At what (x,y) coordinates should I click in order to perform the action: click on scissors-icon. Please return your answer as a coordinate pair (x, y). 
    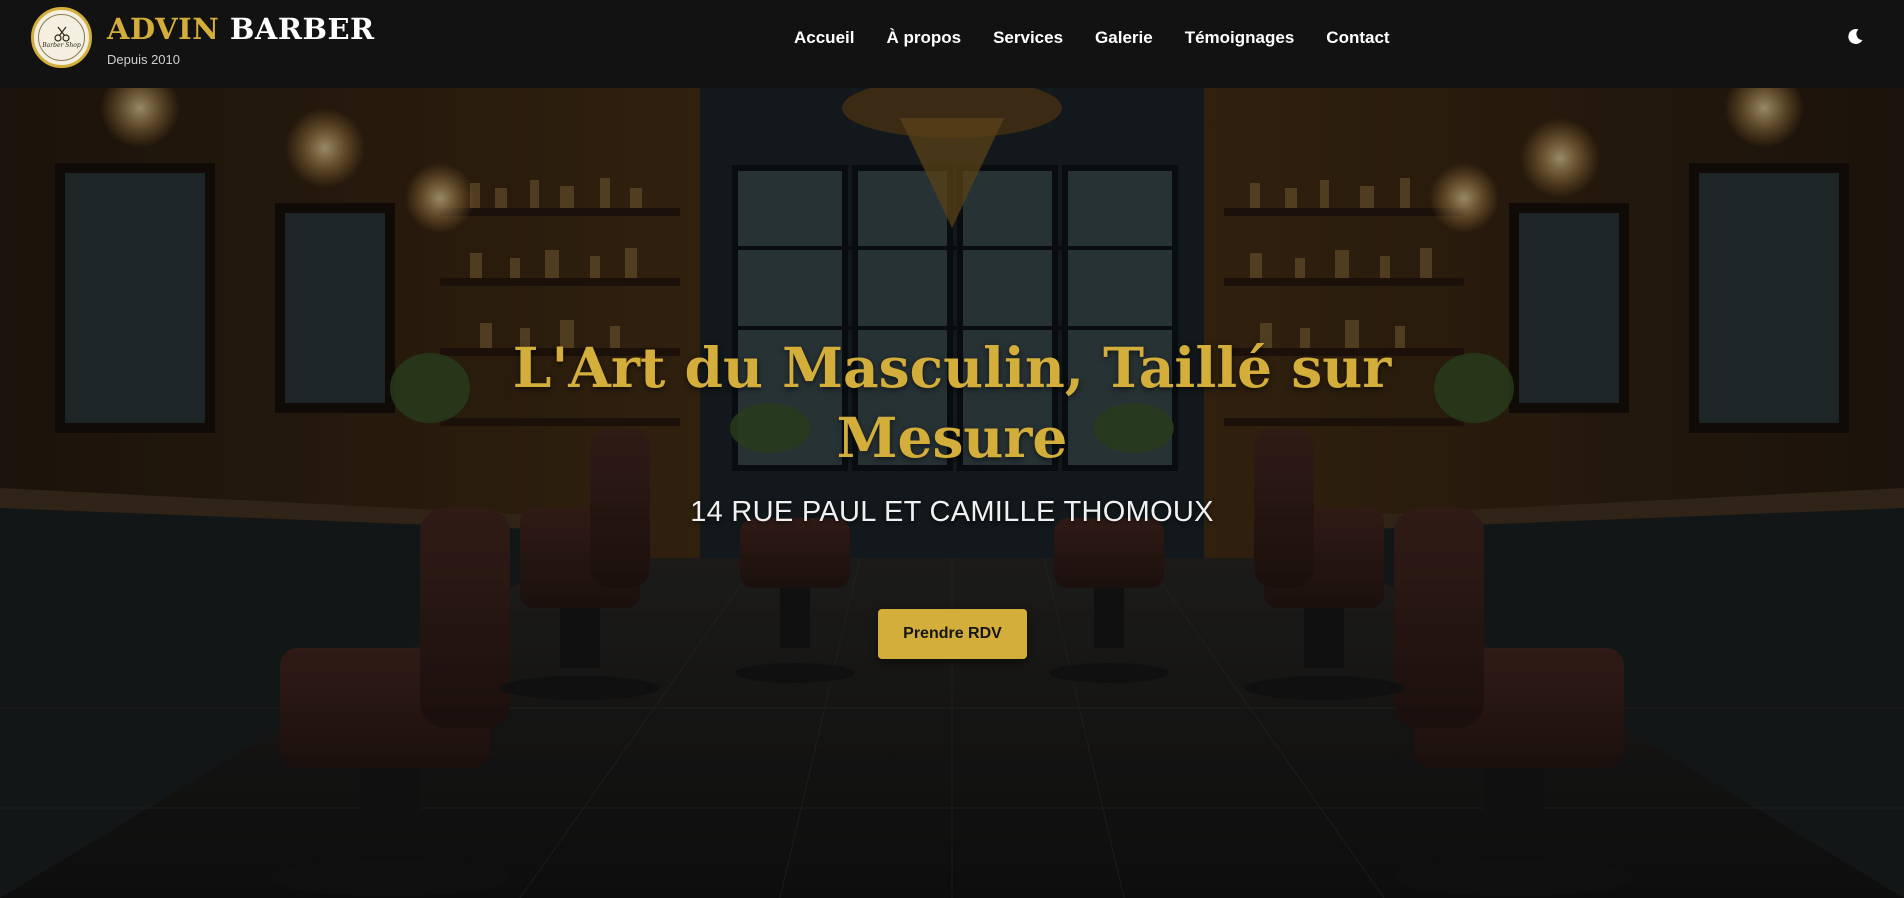
    Looking at the image, I should click on (61, 34).